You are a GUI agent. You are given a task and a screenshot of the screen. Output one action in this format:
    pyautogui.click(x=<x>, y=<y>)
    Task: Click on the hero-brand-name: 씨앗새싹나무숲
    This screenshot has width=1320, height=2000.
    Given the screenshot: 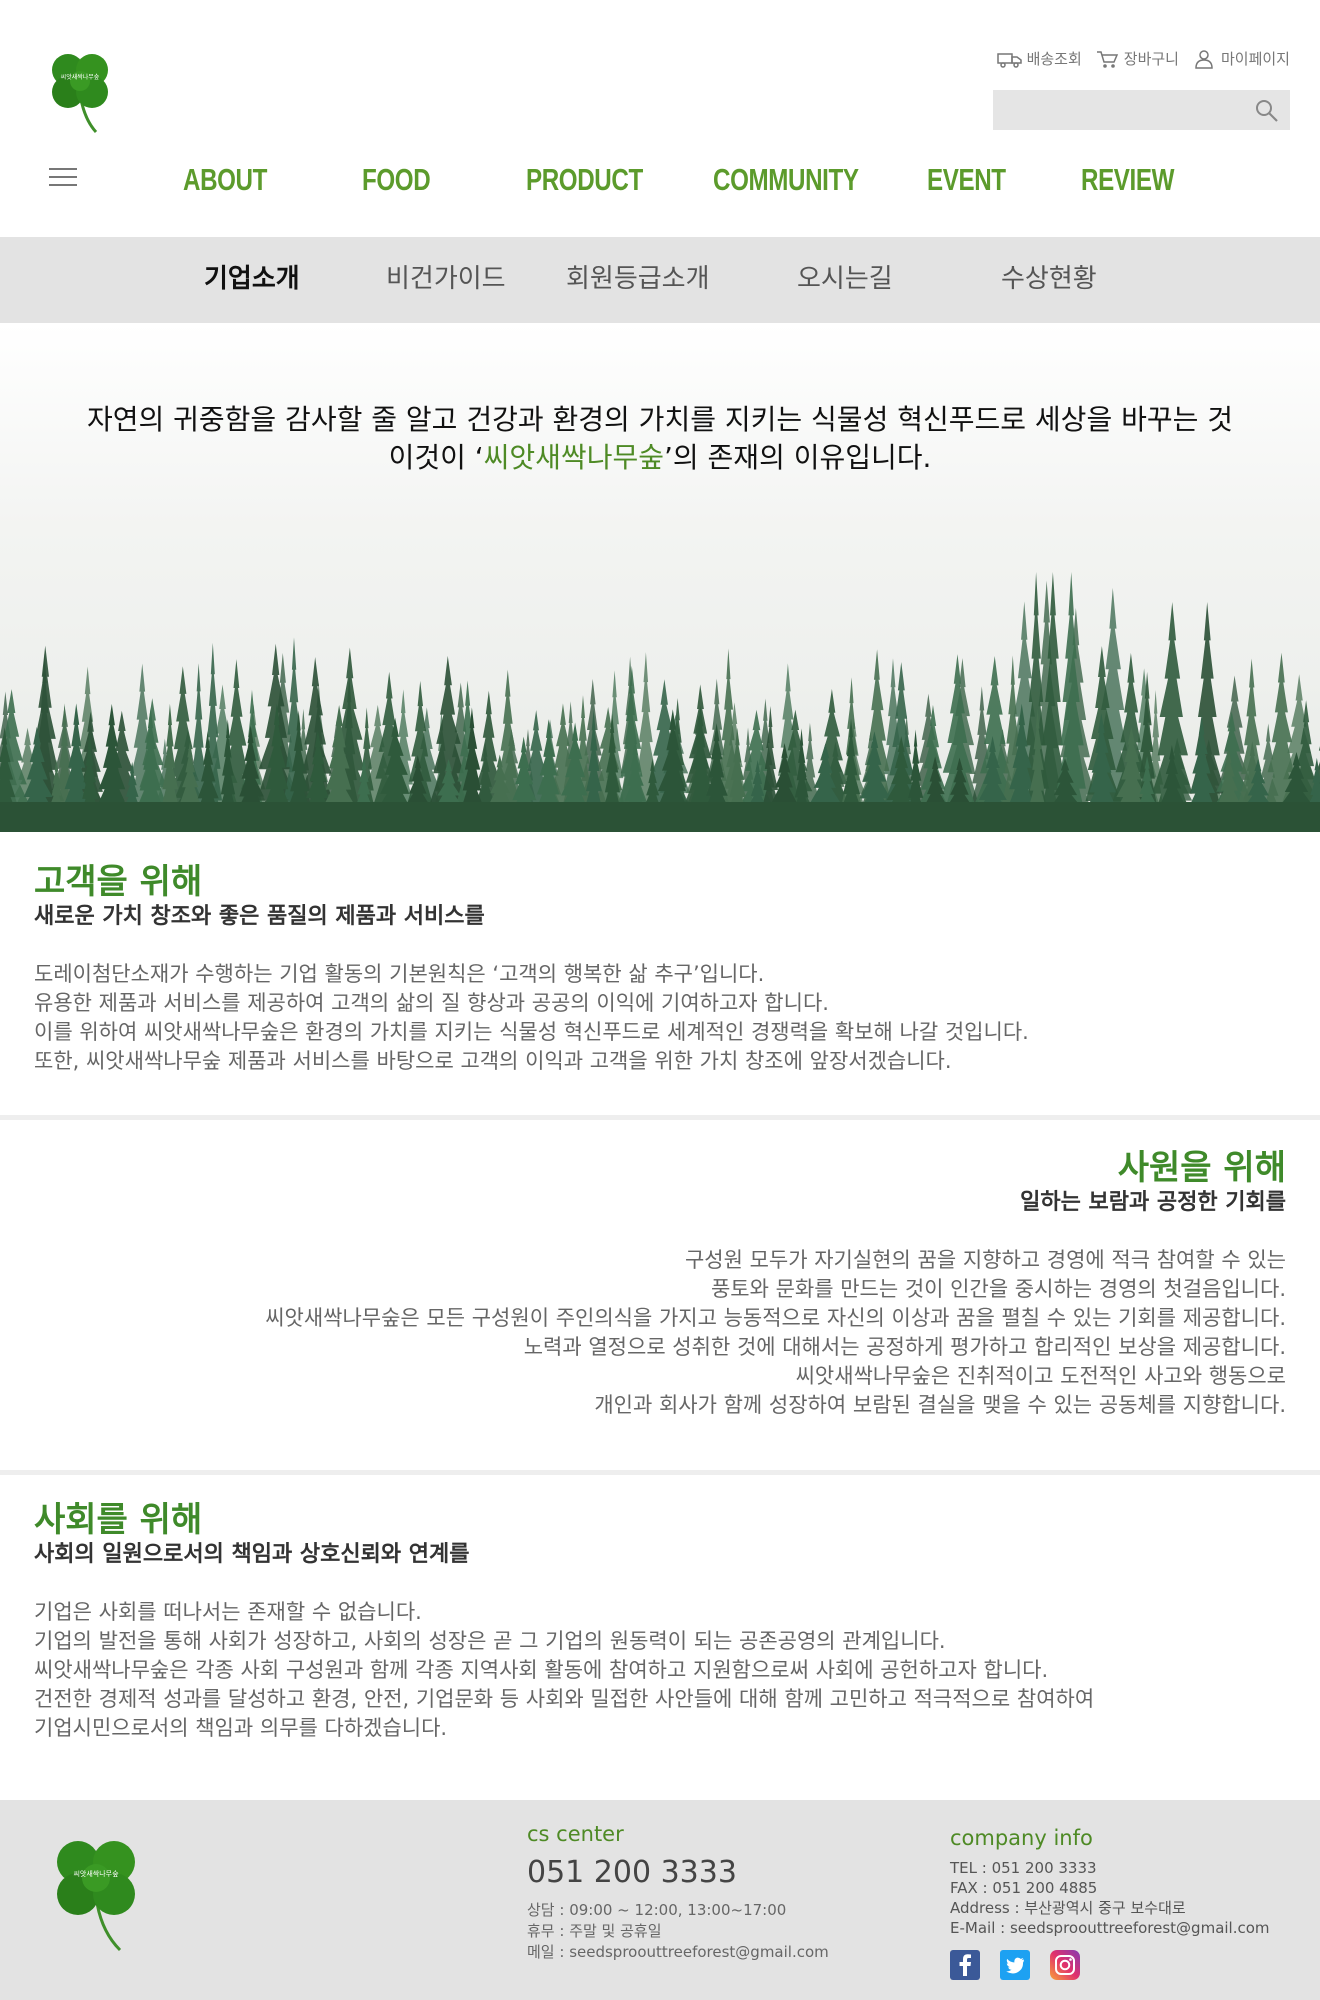 What is the action you would take?
    pyautogui.click(x=573, y=457)
    